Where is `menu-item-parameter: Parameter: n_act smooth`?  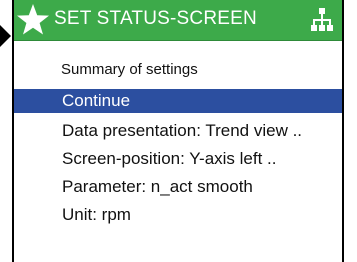
menu-item-parameter: Parameter: n_act smooth is located at coordinates (178, 187).